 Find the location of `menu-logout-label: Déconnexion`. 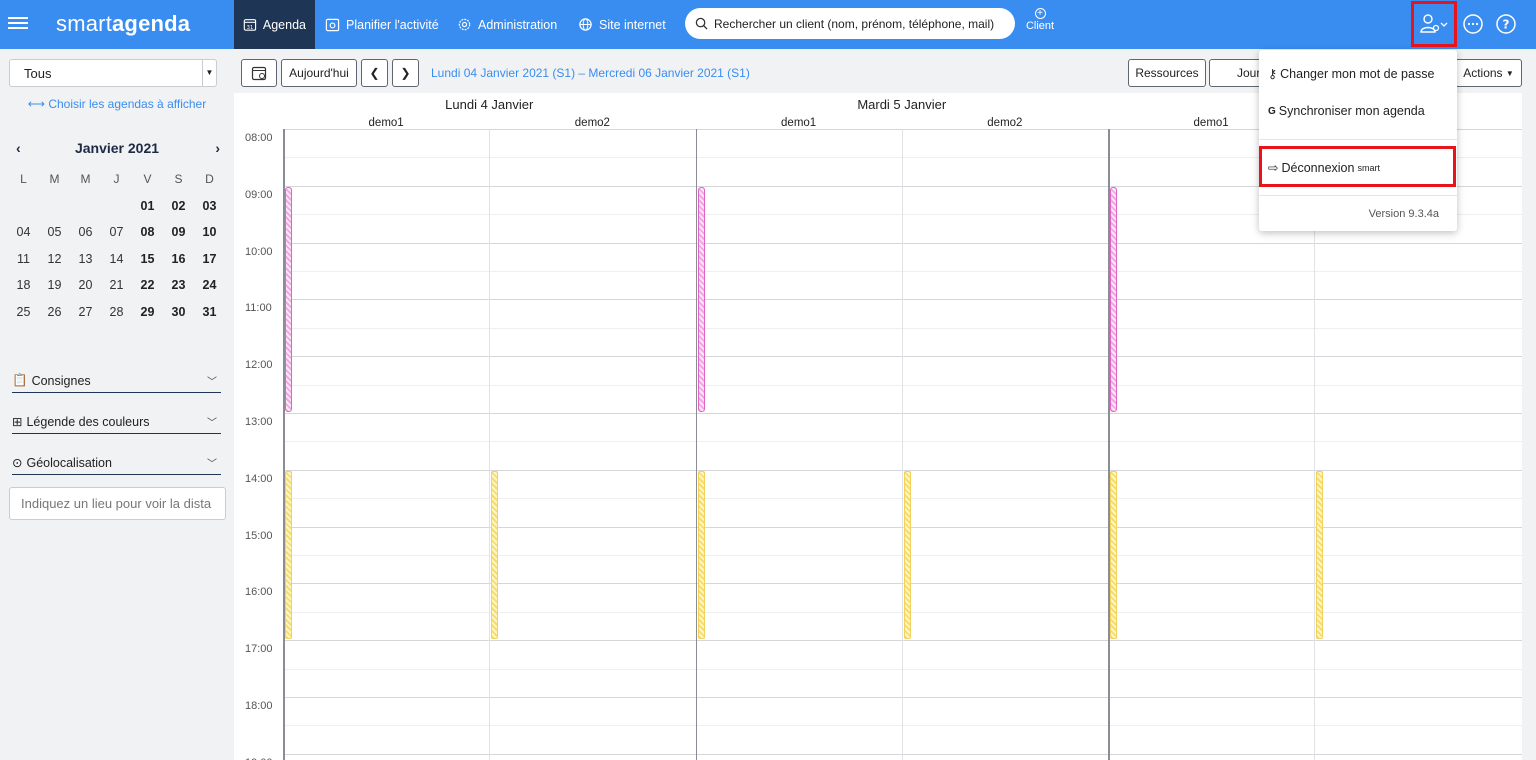

menu-logout-label: Déconnexion is located at coordinates (1318, 167).